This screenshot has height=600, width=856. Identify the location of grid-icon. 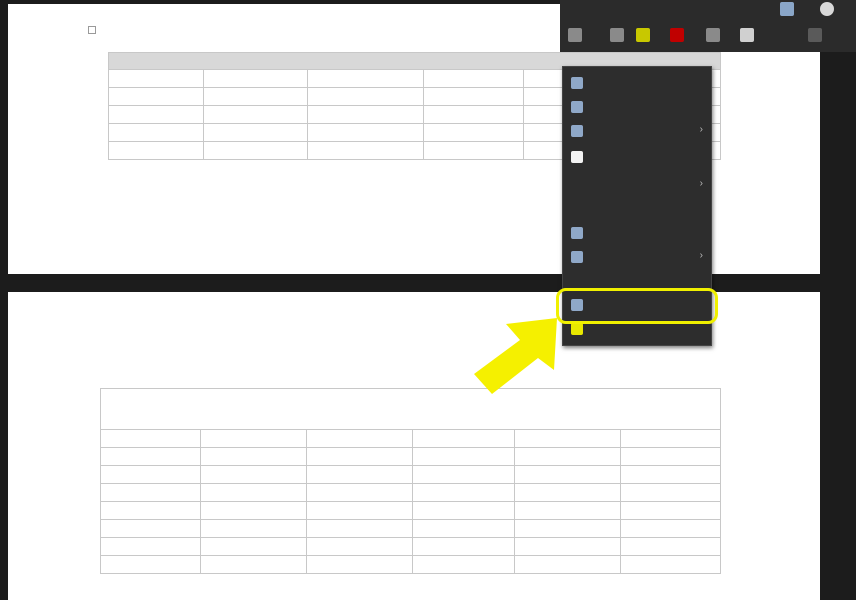
(747, 35).